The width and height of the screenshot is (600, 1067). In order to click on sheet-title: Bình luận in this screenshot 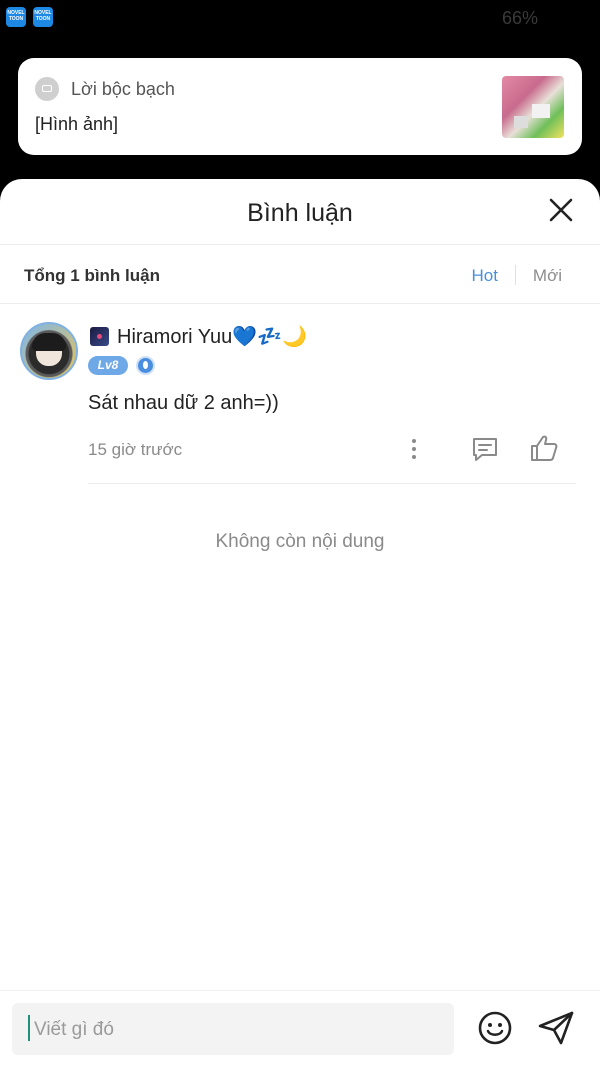, I will do `click(300, 213)`.